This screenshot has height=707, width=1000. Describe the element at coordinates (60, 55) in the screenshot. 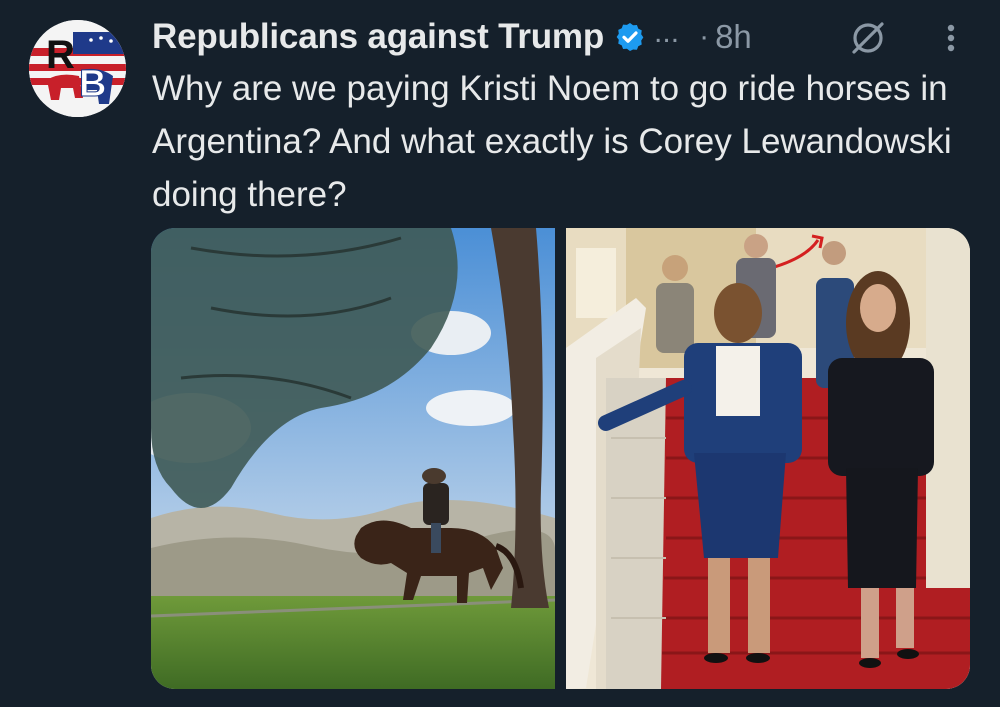

I see `avatar-initial-r: R` at that location.